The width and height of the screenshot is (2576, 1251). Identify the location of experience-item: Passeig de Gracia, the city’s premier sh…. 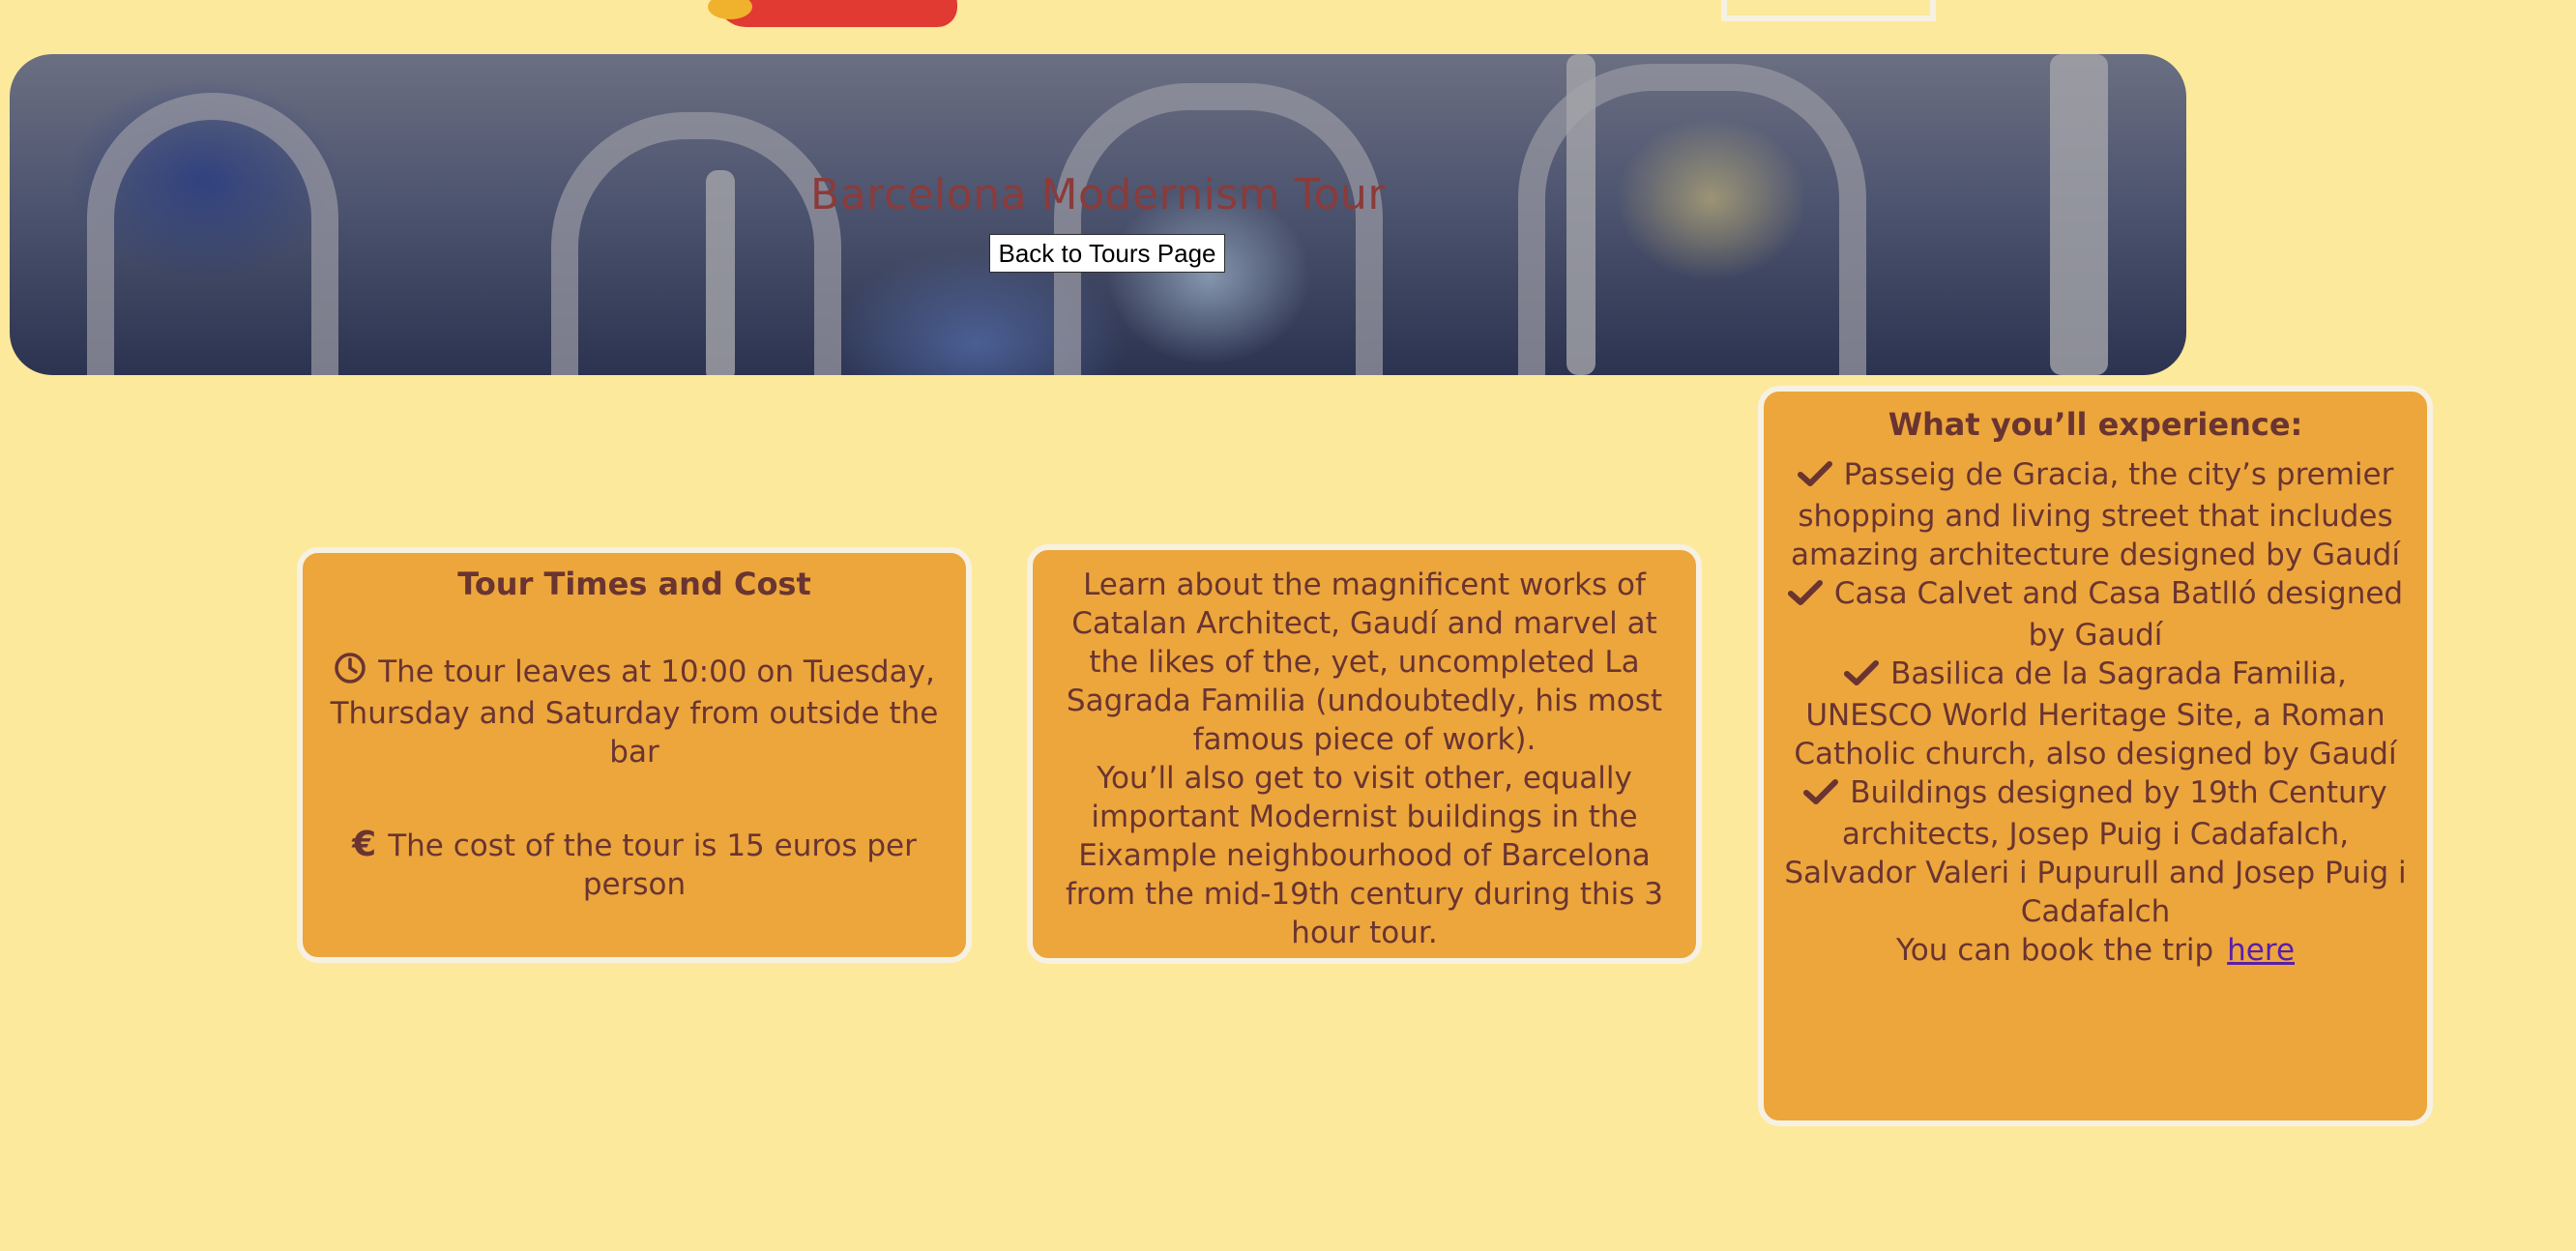
(2095, 514).